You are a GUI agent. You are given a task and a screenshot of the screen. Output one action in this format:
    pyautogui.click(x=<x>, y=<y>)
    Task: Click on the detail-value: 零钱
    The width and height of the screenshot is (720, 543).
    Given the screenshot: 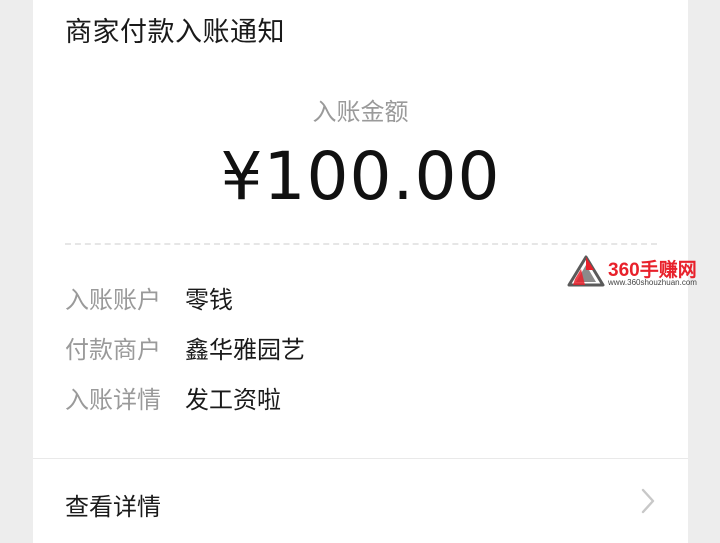 What is the action you would take?
    pyautogui.click(x=209, y=300)
    